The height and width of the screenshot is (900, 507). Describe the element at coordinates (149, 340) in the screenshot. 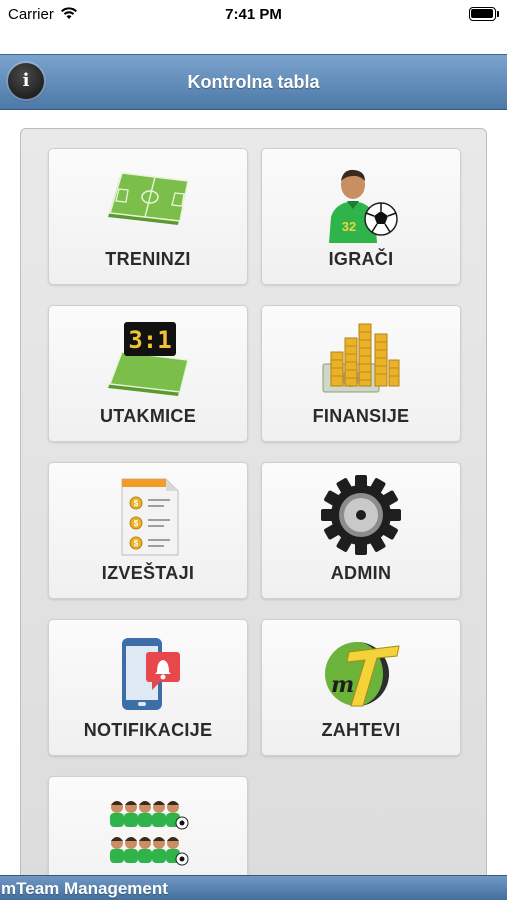

I see `scoreboard-score: 3:1` at that location.